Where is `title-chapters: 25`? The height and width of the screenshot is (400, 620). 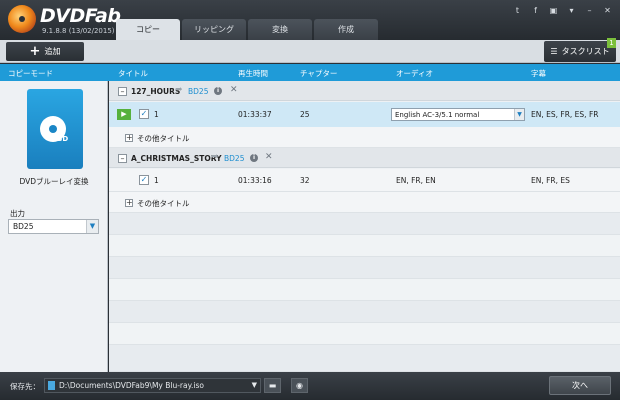 title-chapters: 25 is located at coordinates (305, 114).